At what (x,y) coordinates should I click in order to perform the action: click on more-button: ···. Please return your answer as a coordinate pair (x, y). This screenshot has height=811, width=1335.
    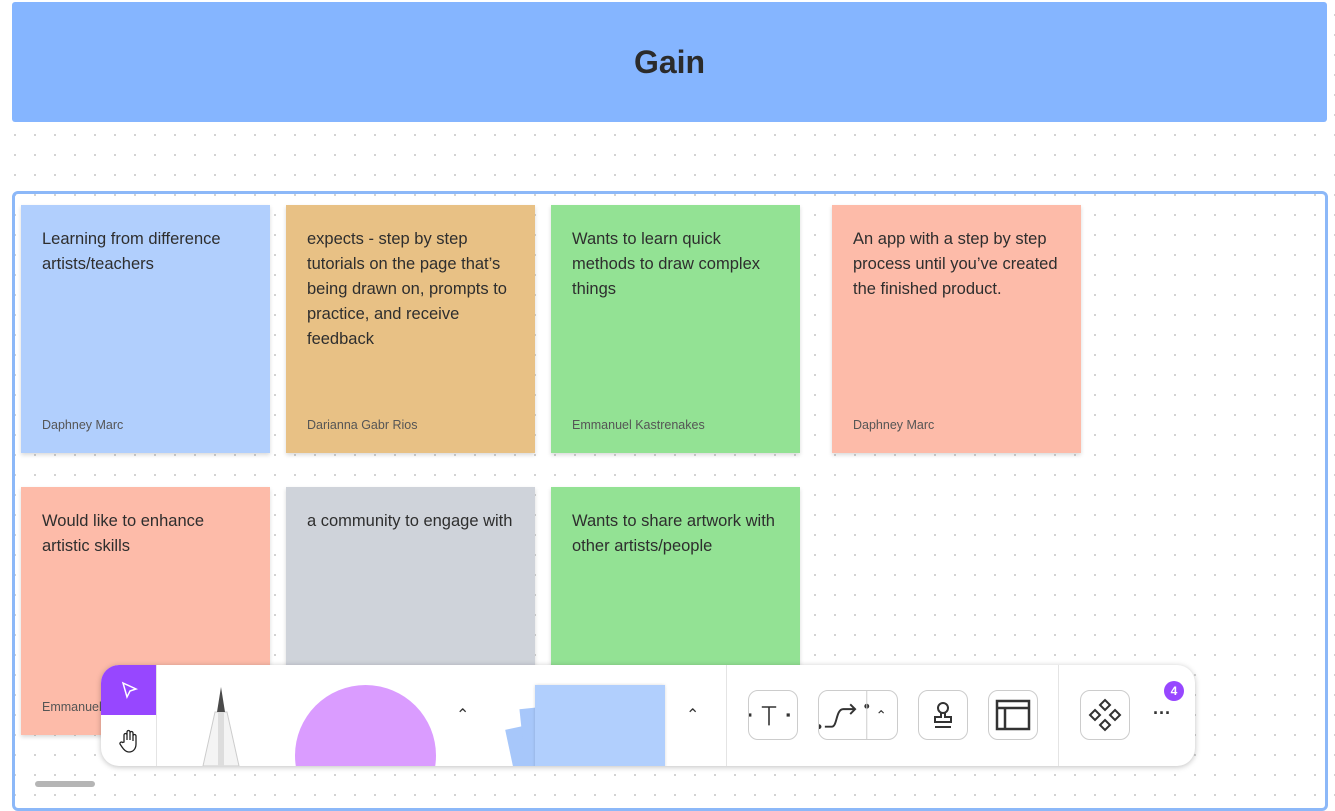
    Looking at the image, I should click on (1162, 713).